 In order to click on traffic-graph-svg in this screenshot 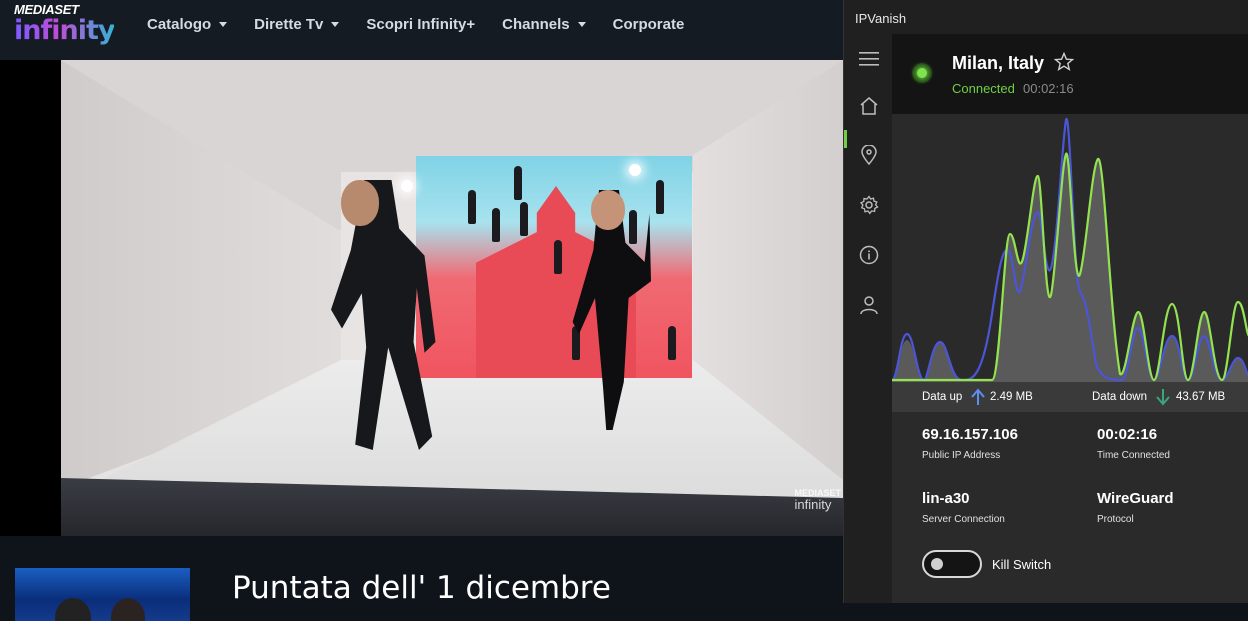, I will do `click(1069, 250)`.